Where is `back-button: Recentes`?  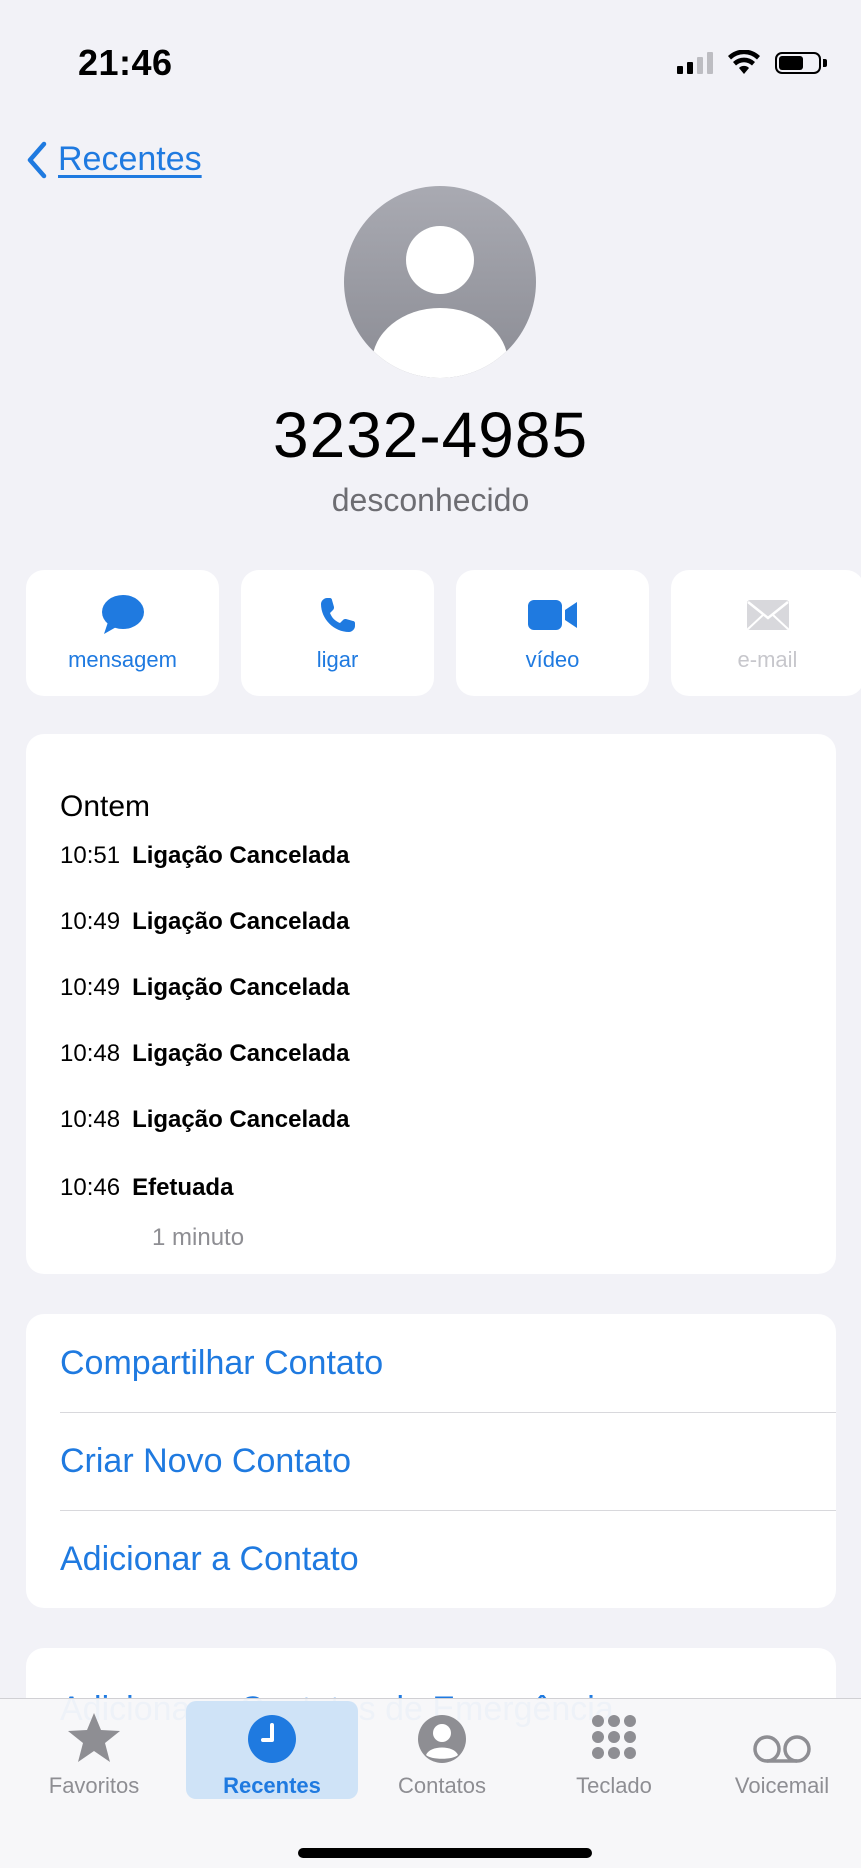
back-button: Recentes is located at coordinates (114, 159).